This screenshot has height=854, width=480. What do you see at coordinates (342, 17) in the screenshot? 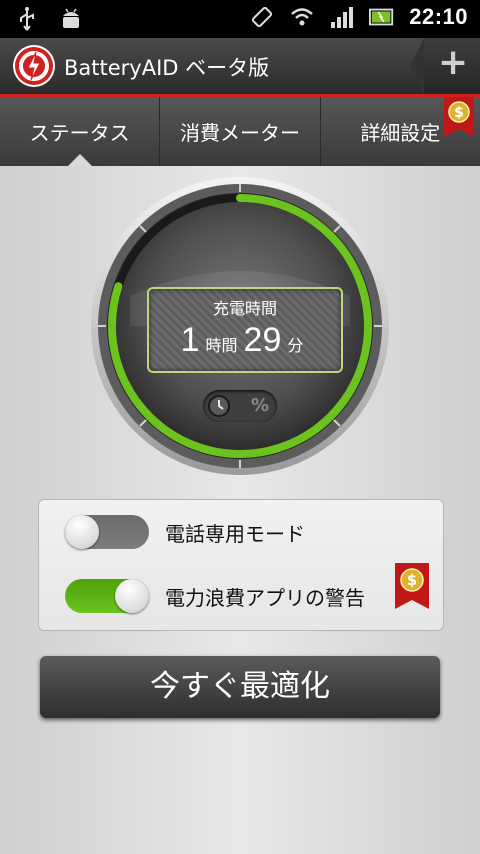
I see `signal-icon` at bounding box center [342, 17].